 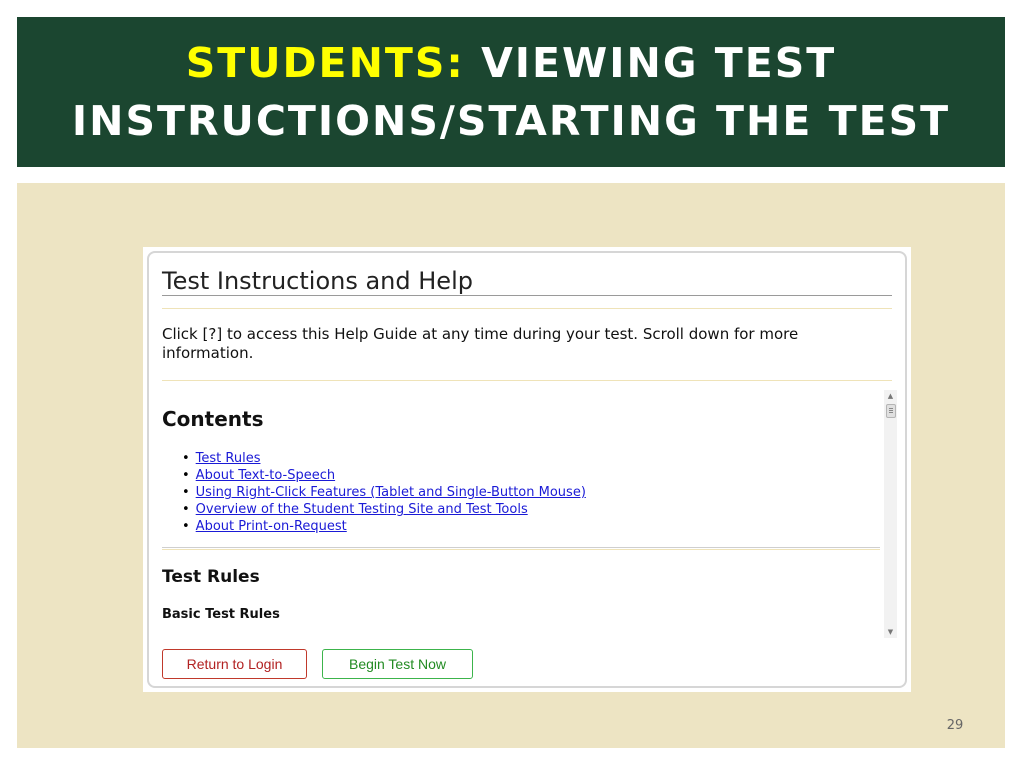 What do you see at coordinates (890, 514) in the screenshot?
I see `vertical-scrollbar: ▲ ▼` at bounding box center [890, 514].